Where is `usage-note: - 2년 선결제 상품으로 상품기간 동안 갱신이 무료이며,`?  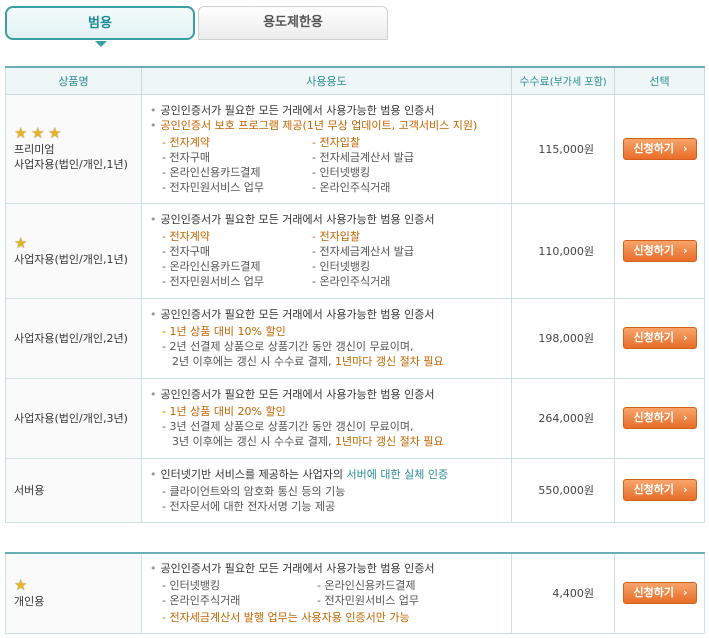 usage-note: - 2년 선결제 상품으로 상품기간 동안 갱신이 무료이며, is located at coordinates (288, 346).